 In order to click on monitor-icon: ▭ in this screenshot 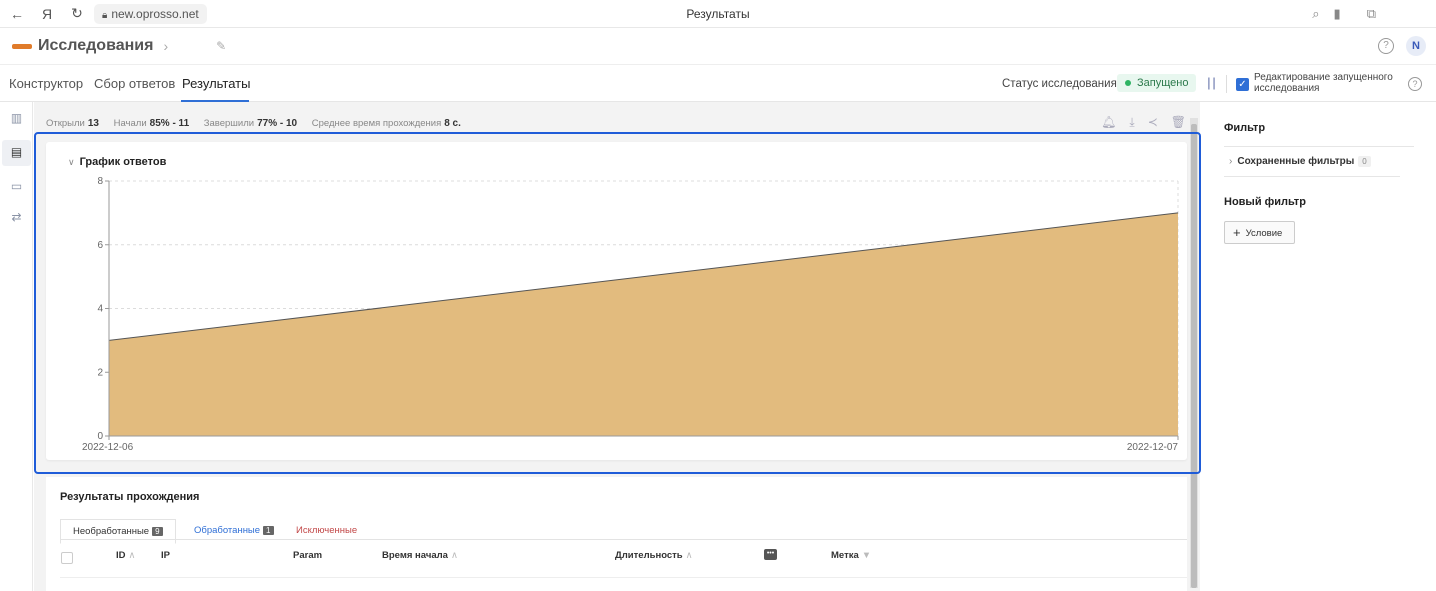, I will do `click(16, 186)`.